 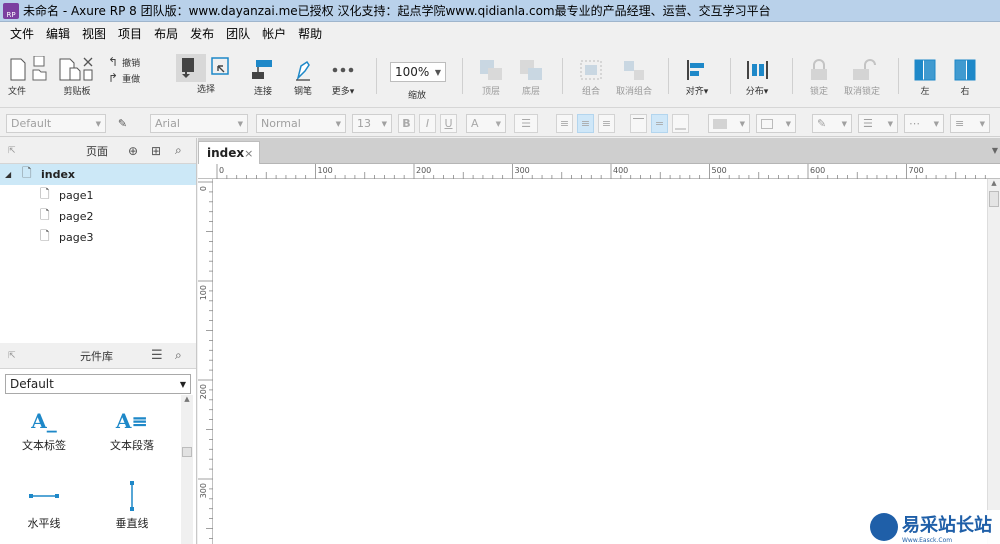 What do you see at coordinates (995, 150) in the screenshot?
I see `tab-overflow-icon: ▼` at bounding box center [995, 150].